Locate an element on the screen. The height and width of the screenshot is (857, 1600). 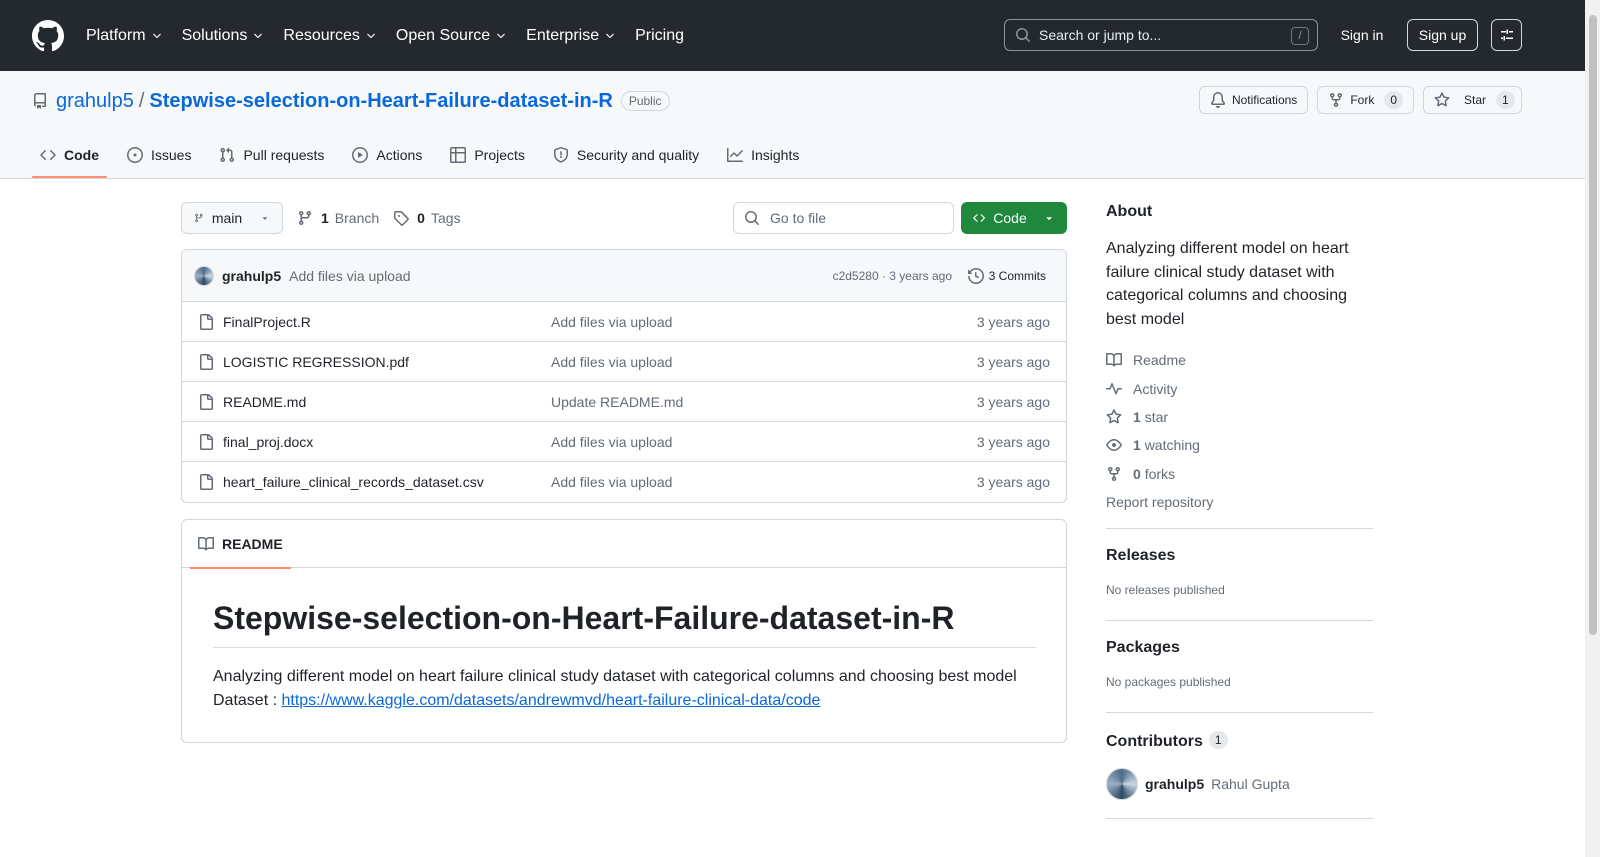
fork-button: Fork 0 is located at coordinates (1365, 100).